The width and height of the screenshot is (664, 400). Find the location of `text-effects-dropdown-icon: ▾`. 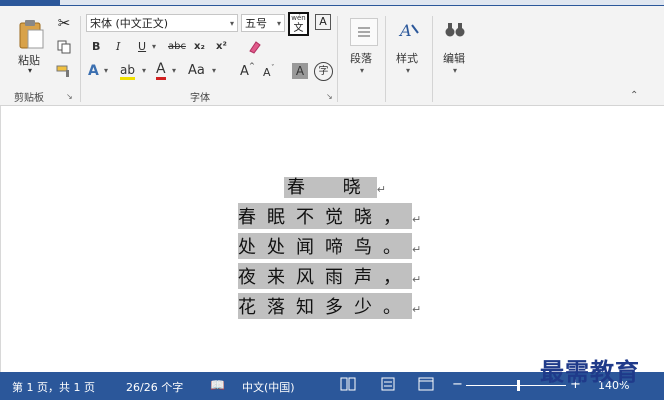

text-effects-dropdown-icon: ▾ is located at coordinates (106, 70).